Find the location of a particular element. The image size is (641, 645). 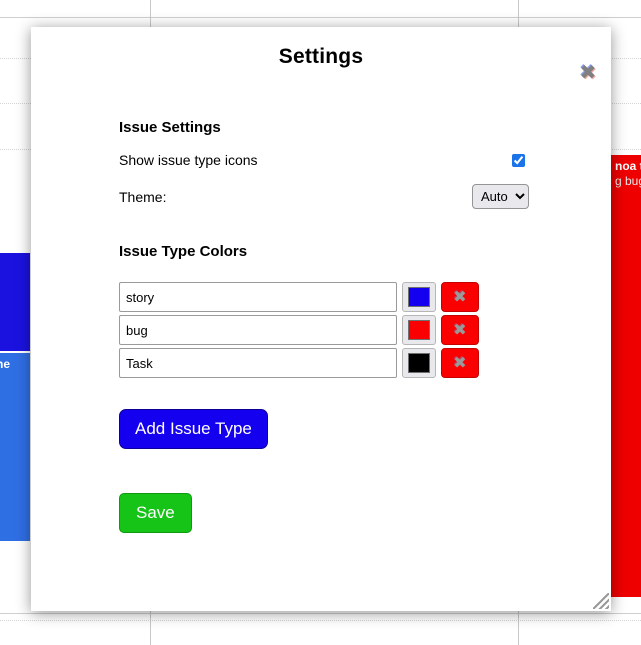

show-issue-type-icons-label: Show issue type icons is located at coordinates (188, 160).